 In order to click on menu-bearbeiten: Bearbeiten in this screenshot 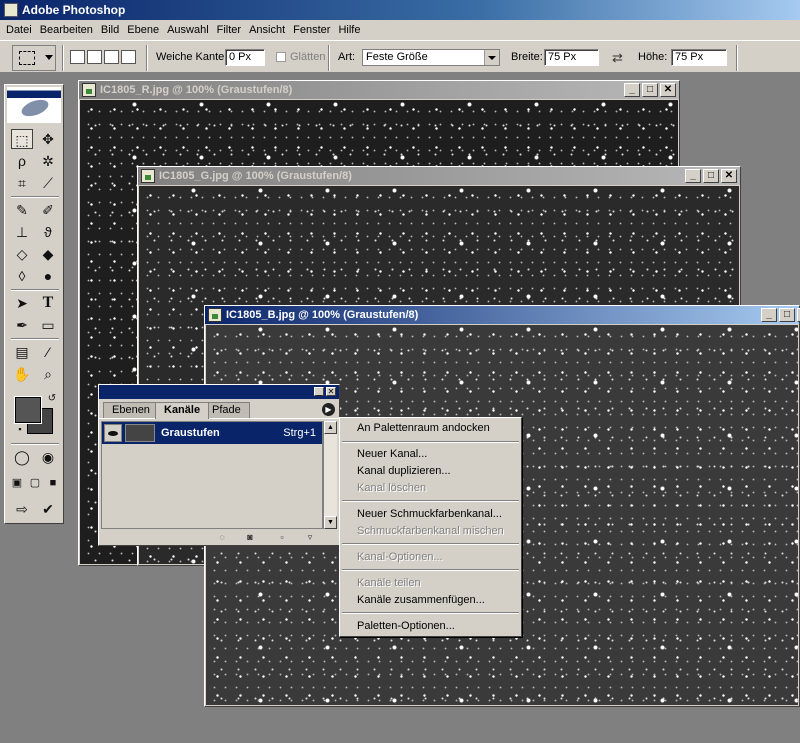, I will do `click(68, 30)`.